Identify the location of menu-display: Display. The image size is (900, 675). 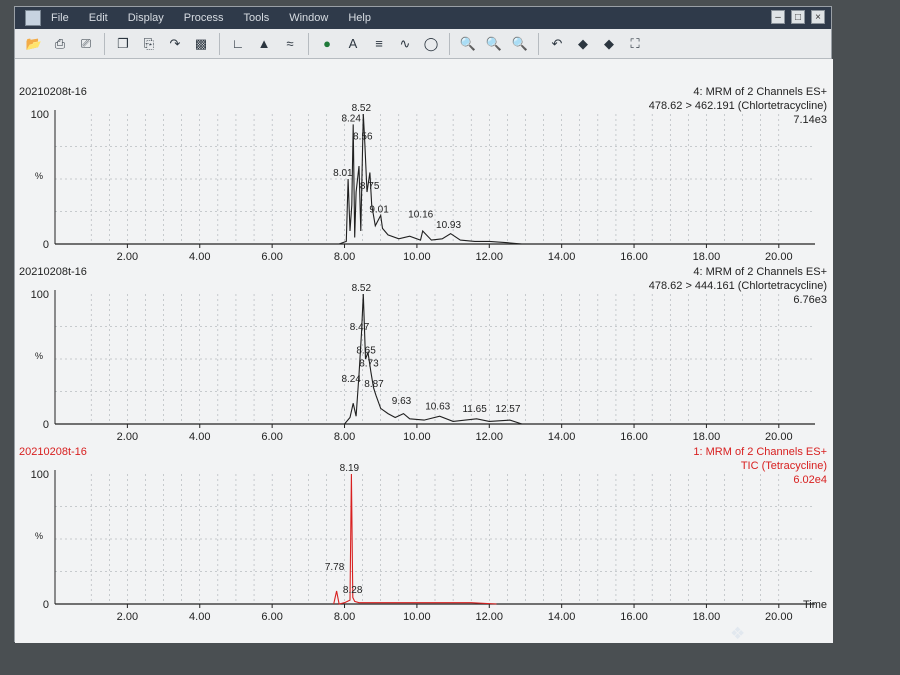
(146, 18).